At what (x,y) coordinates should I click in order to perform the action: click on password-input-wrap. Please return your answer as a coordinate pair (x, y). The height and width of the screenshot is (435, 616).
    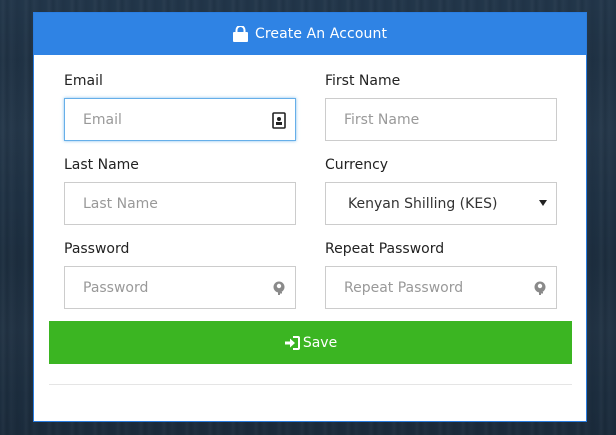
    Looking at the image, I should click on (180, 287).